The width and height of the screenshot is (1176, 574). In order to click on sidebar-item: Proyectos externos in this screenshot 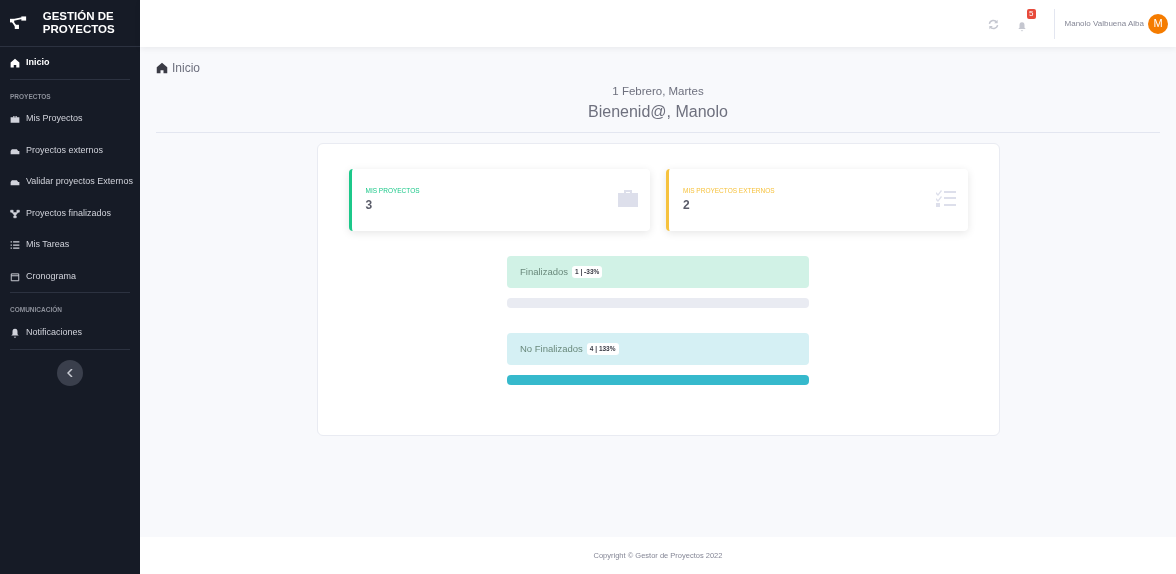, I will do `click(70, 150)`.